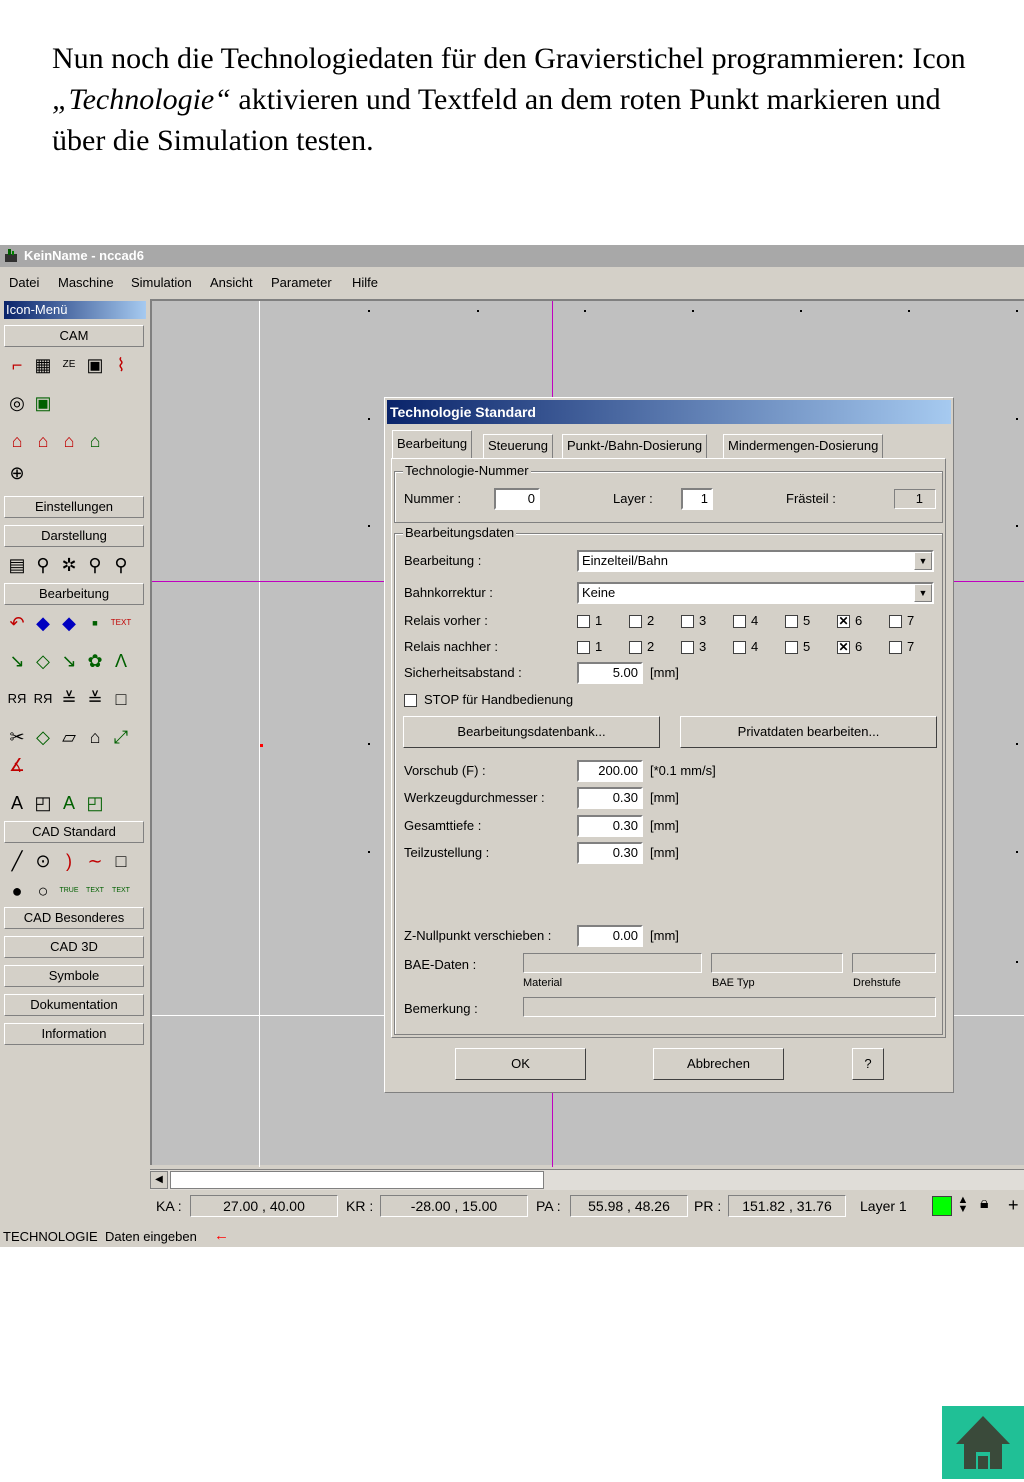  What do you see at coordinates (43, 803) in the screenshot?
I see `letter-box-icon: ◰` at bounding box center [43, 803].